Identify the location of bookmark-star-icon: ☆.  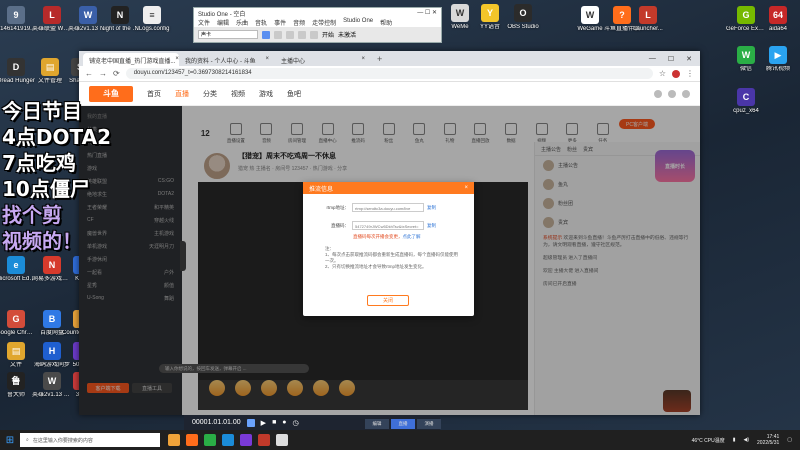
(662, 73).